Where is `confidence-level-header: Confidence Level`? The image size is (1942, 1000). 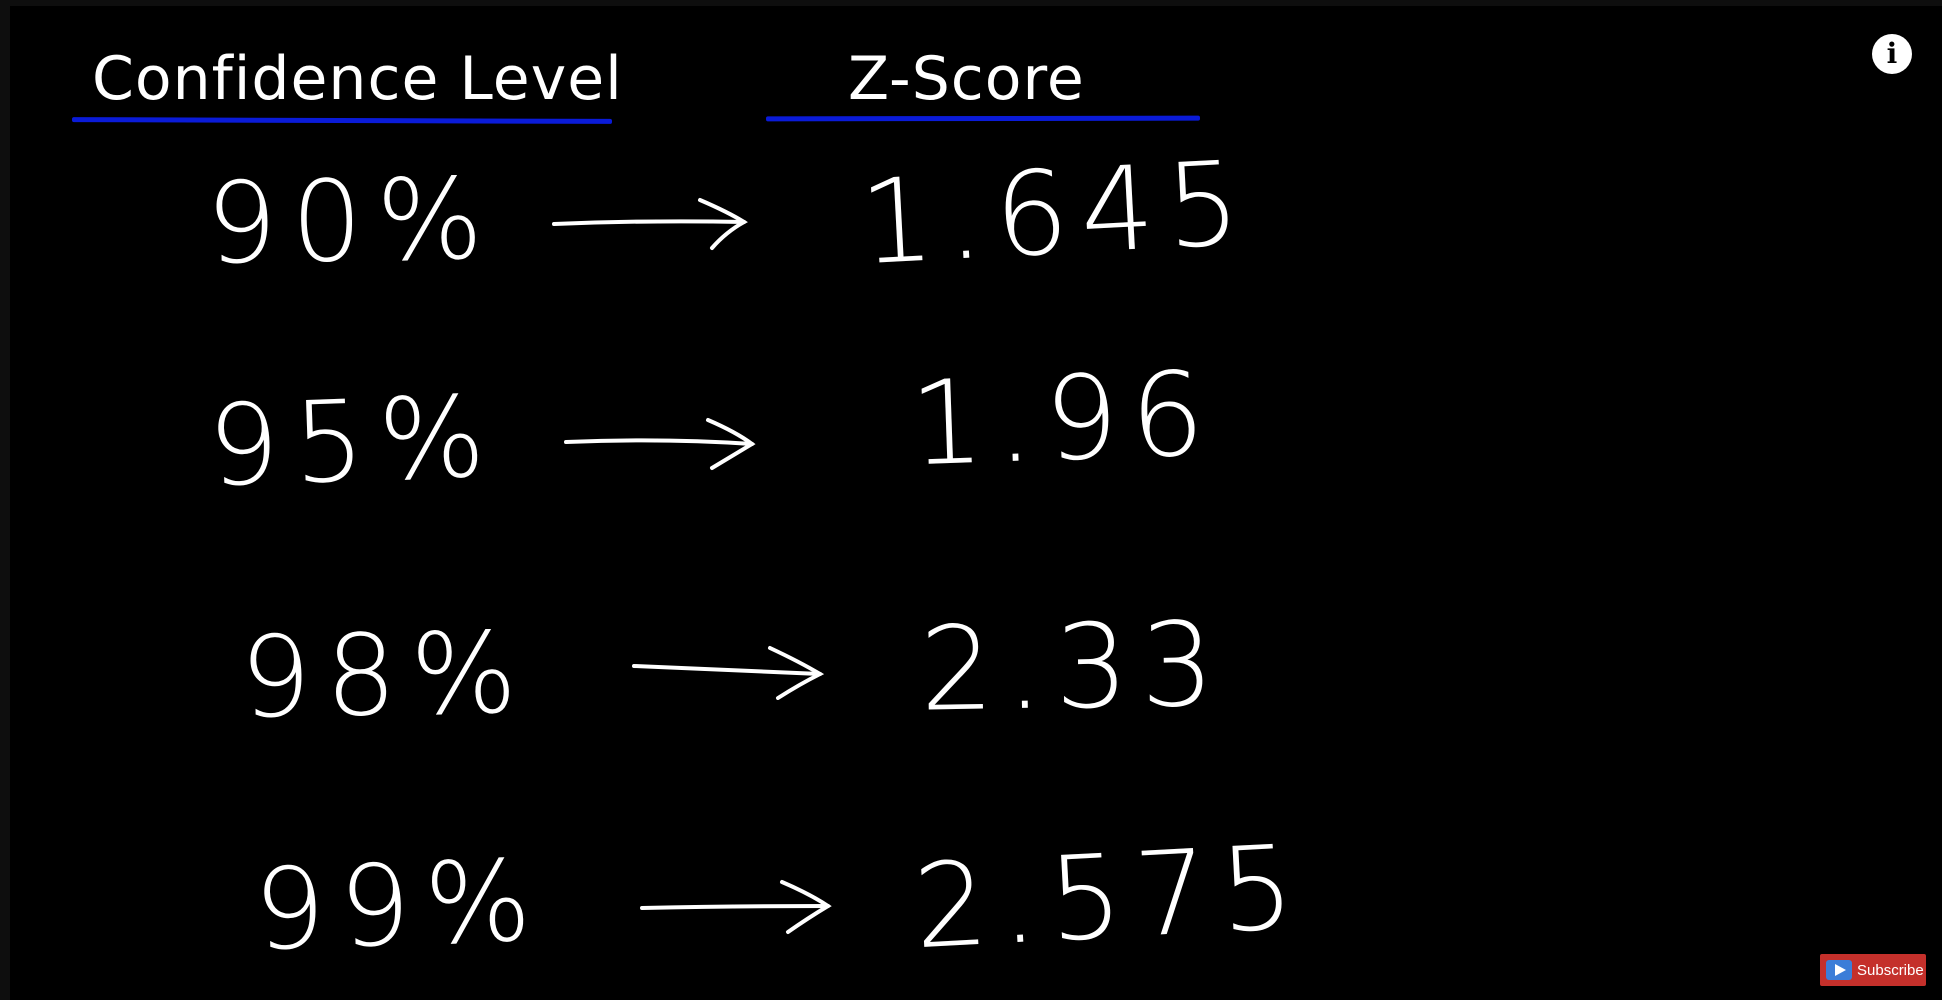
confidence-level-header: Confidence Level is located at coordinates (357, 79).